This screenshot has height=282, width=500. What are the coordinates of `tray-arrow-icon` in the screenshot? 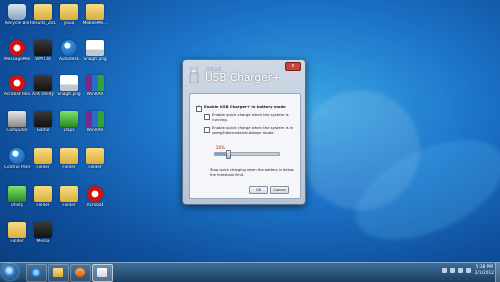 It's located at (444, 270).